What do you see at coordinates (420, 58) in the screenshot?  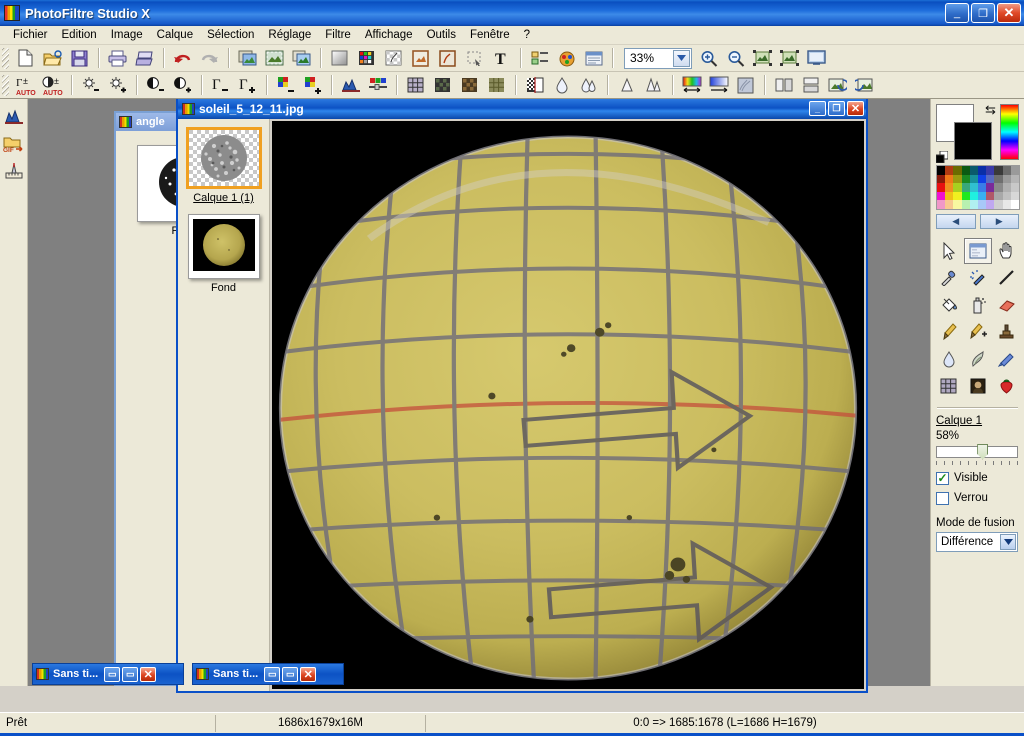 I see `framing-icon` at bounding box center [420, 58].